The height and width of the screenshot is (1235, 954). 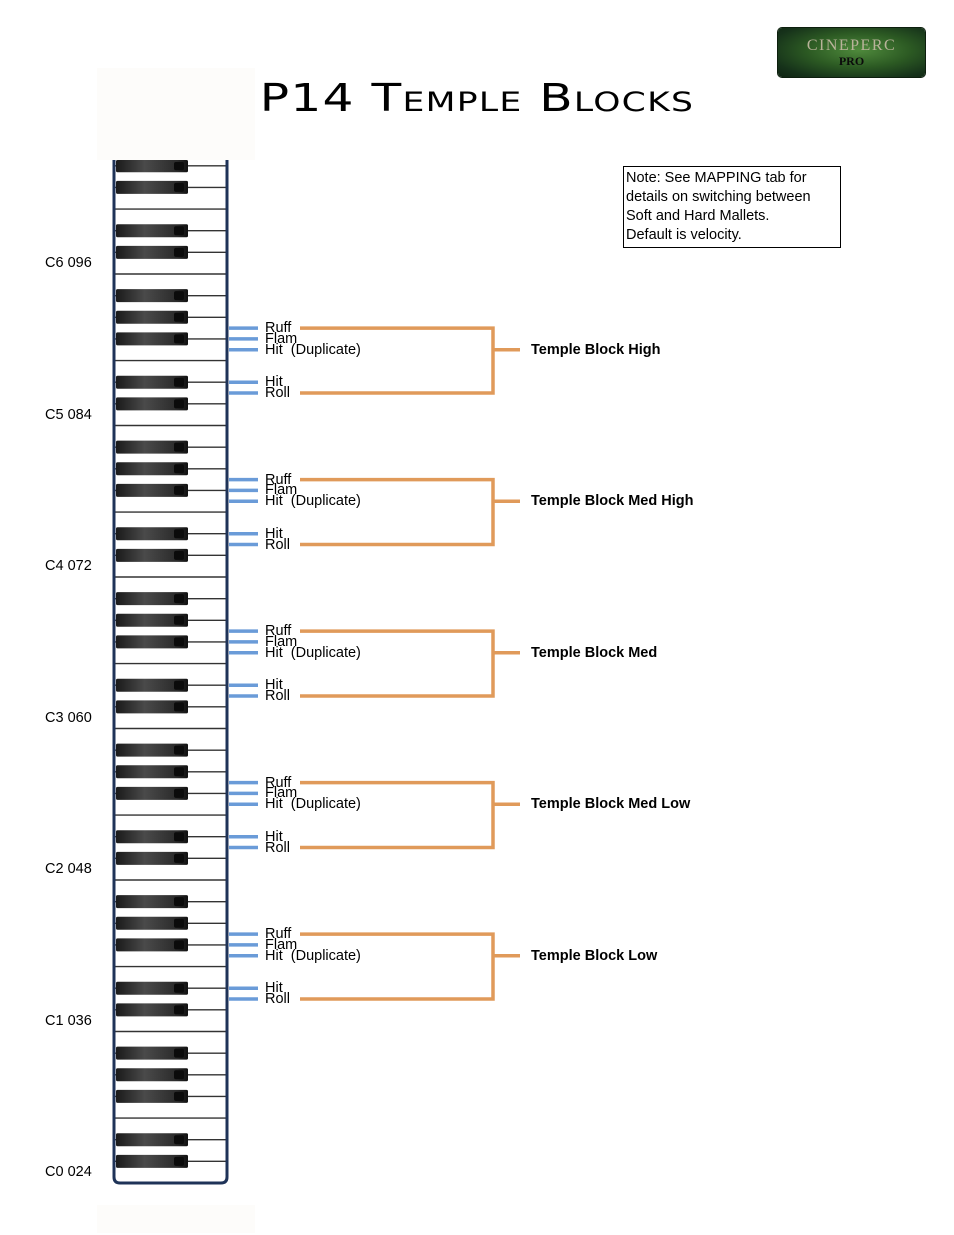 I want to click on octave-label: C4 072, so click(x=68, y=566).